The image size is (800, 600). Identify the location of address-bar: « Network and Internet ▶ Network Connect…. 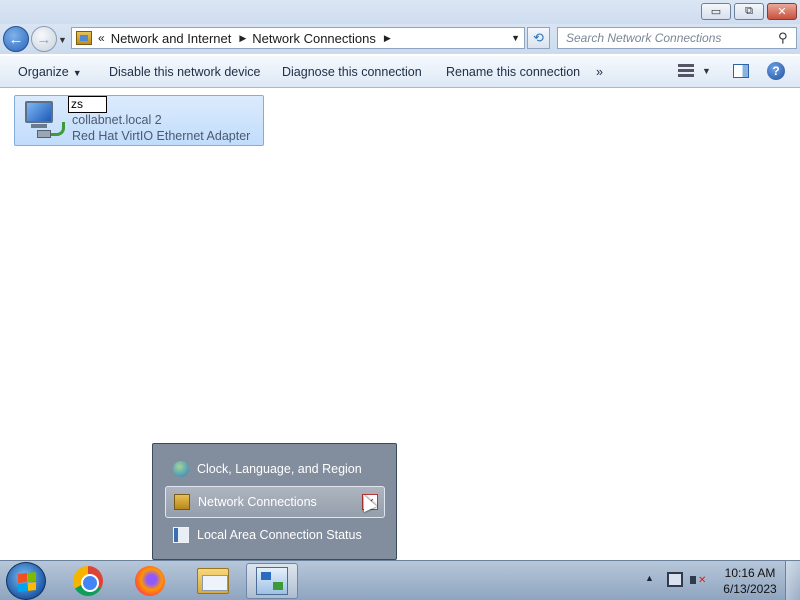
(298, 38).